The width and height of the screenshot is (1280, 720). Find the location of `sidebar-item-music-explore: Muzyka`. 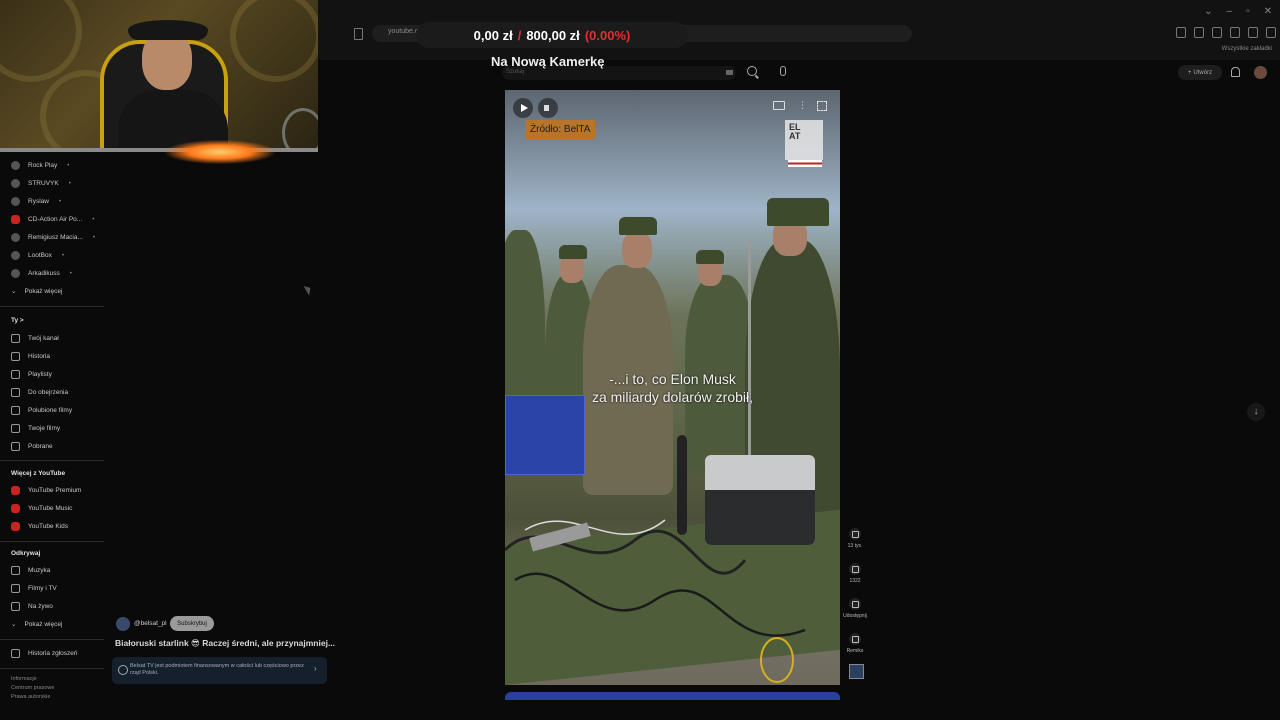

sidebar-item-music-explore: Muzyka is located at coordinates (30, 570).